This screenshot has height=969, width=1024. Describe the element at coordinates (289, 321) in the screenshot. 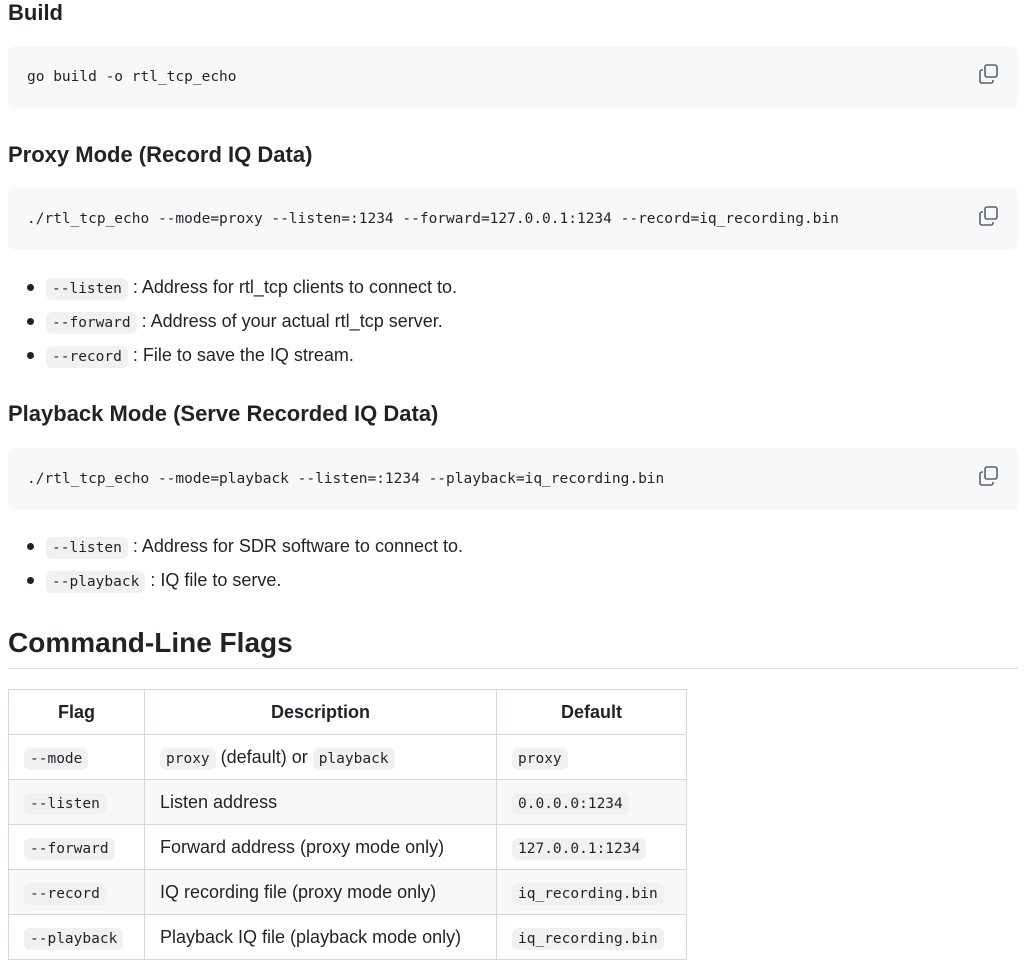

I see `list-item-text: : Address of your actual rtl_tcp server.` at that location.